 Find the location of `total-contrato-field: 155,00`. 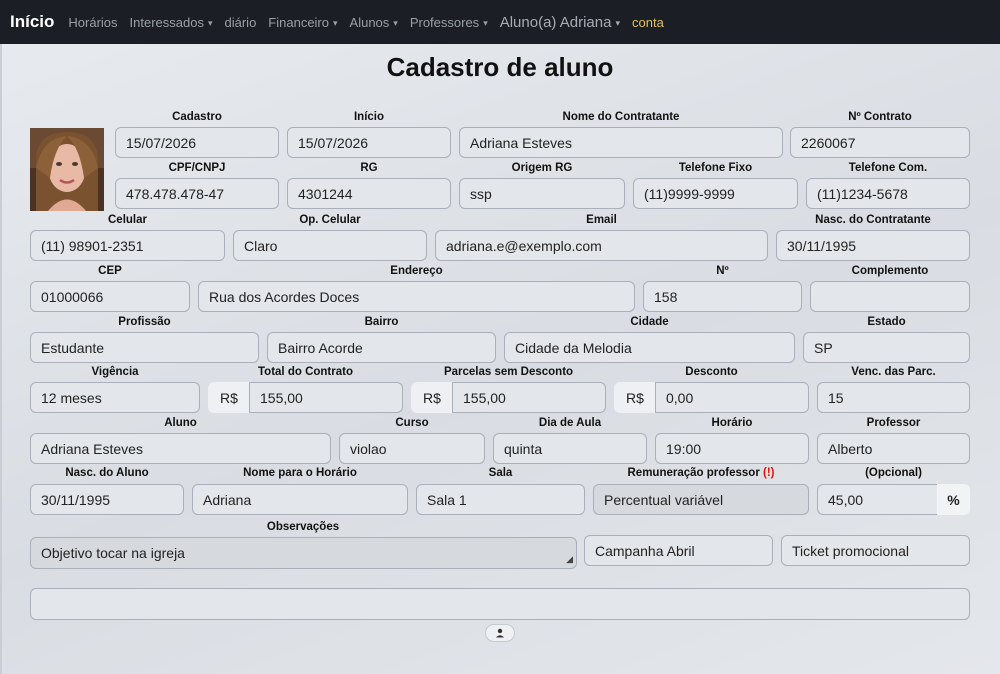

total-contrato-field: 155,00 is located at coordinates (326, 397).